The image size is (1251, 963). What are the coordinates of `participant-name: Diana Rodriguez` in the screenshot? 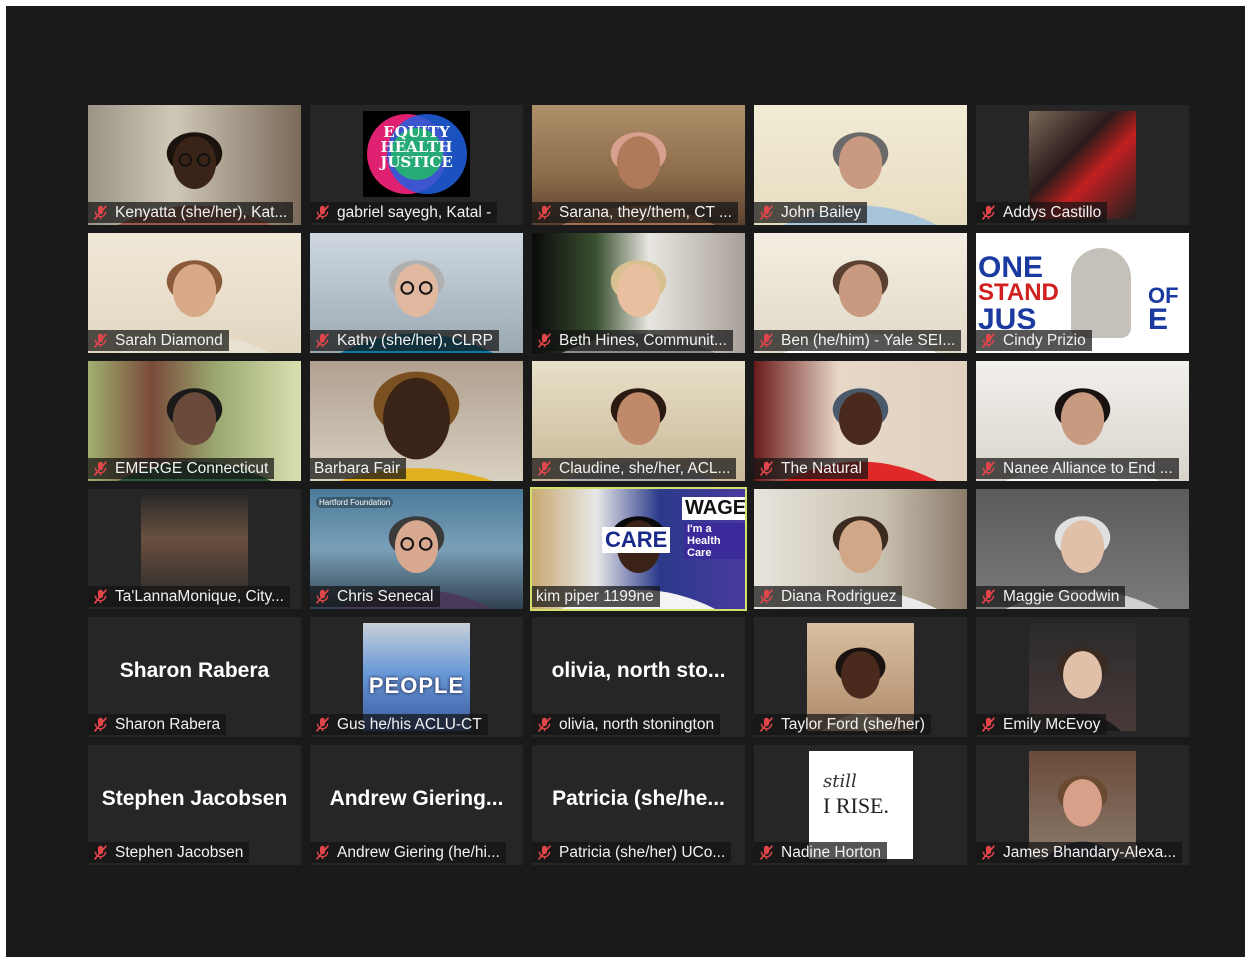 It's located at (839, 596).